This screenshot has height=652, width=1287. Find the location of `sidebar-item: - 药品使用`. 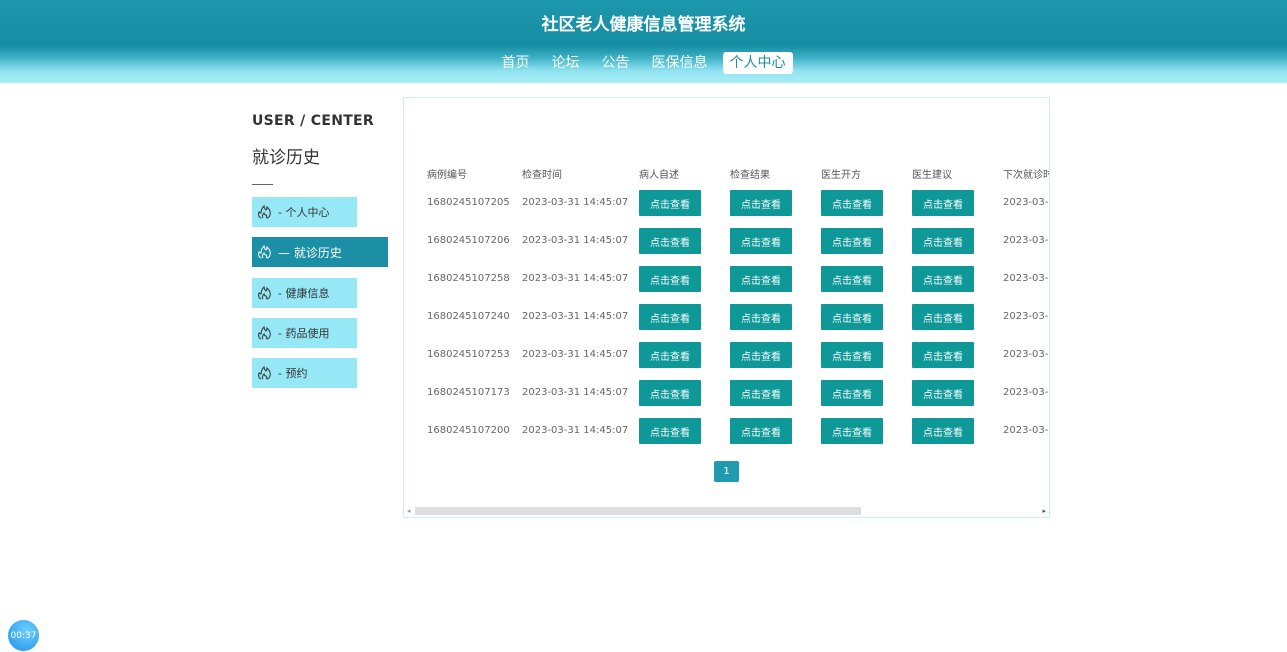

sidebar-item: - 药品使用 is located at coordinates (304, 333).